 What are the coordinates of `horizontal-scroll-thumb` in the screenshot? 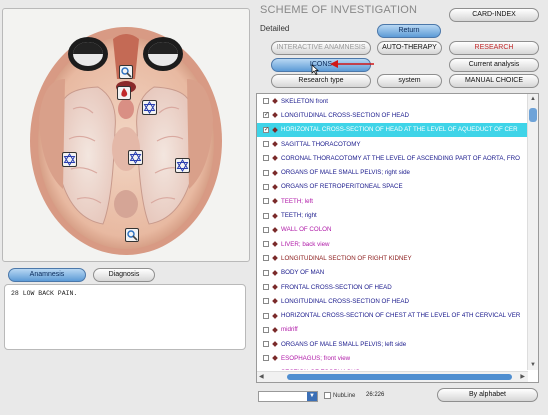 It's located at (399, 377).